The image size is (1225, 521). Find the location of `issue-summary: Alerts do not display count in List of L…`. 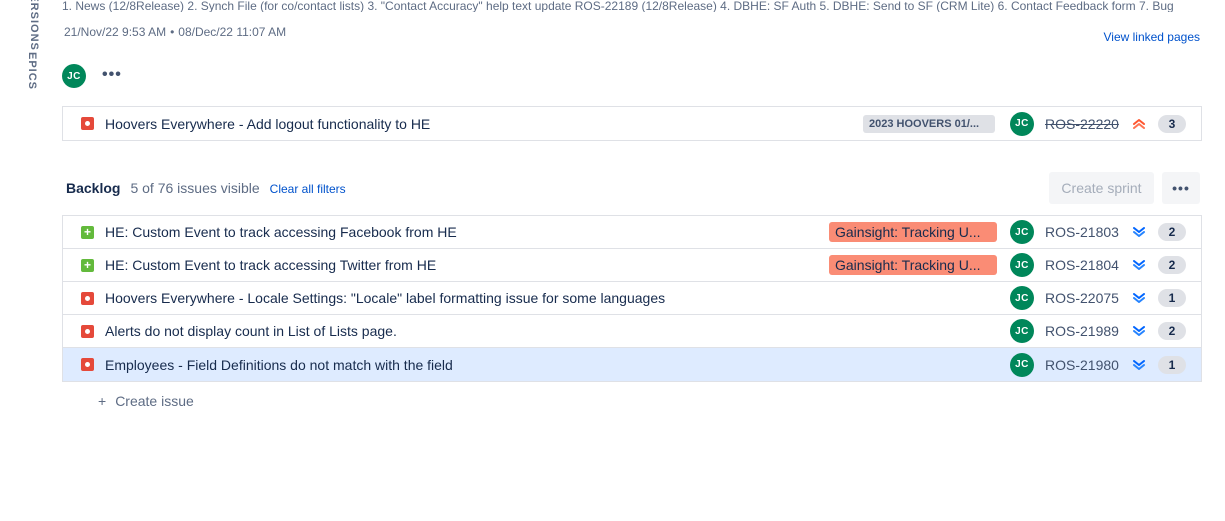

issue-summary: Alerts do not display count in List of L… is located at coordinates (251, 331).